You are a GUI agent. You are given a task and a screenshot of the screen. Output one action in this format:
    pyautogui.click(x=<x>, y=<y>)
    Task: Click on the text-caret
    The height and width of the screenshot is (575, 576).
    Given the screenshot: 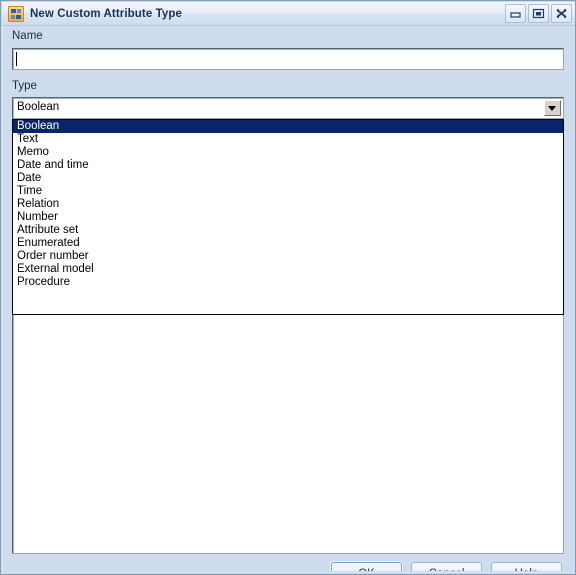 What is the action you would take?
    pyautogui.click(x=16, y=59)
    